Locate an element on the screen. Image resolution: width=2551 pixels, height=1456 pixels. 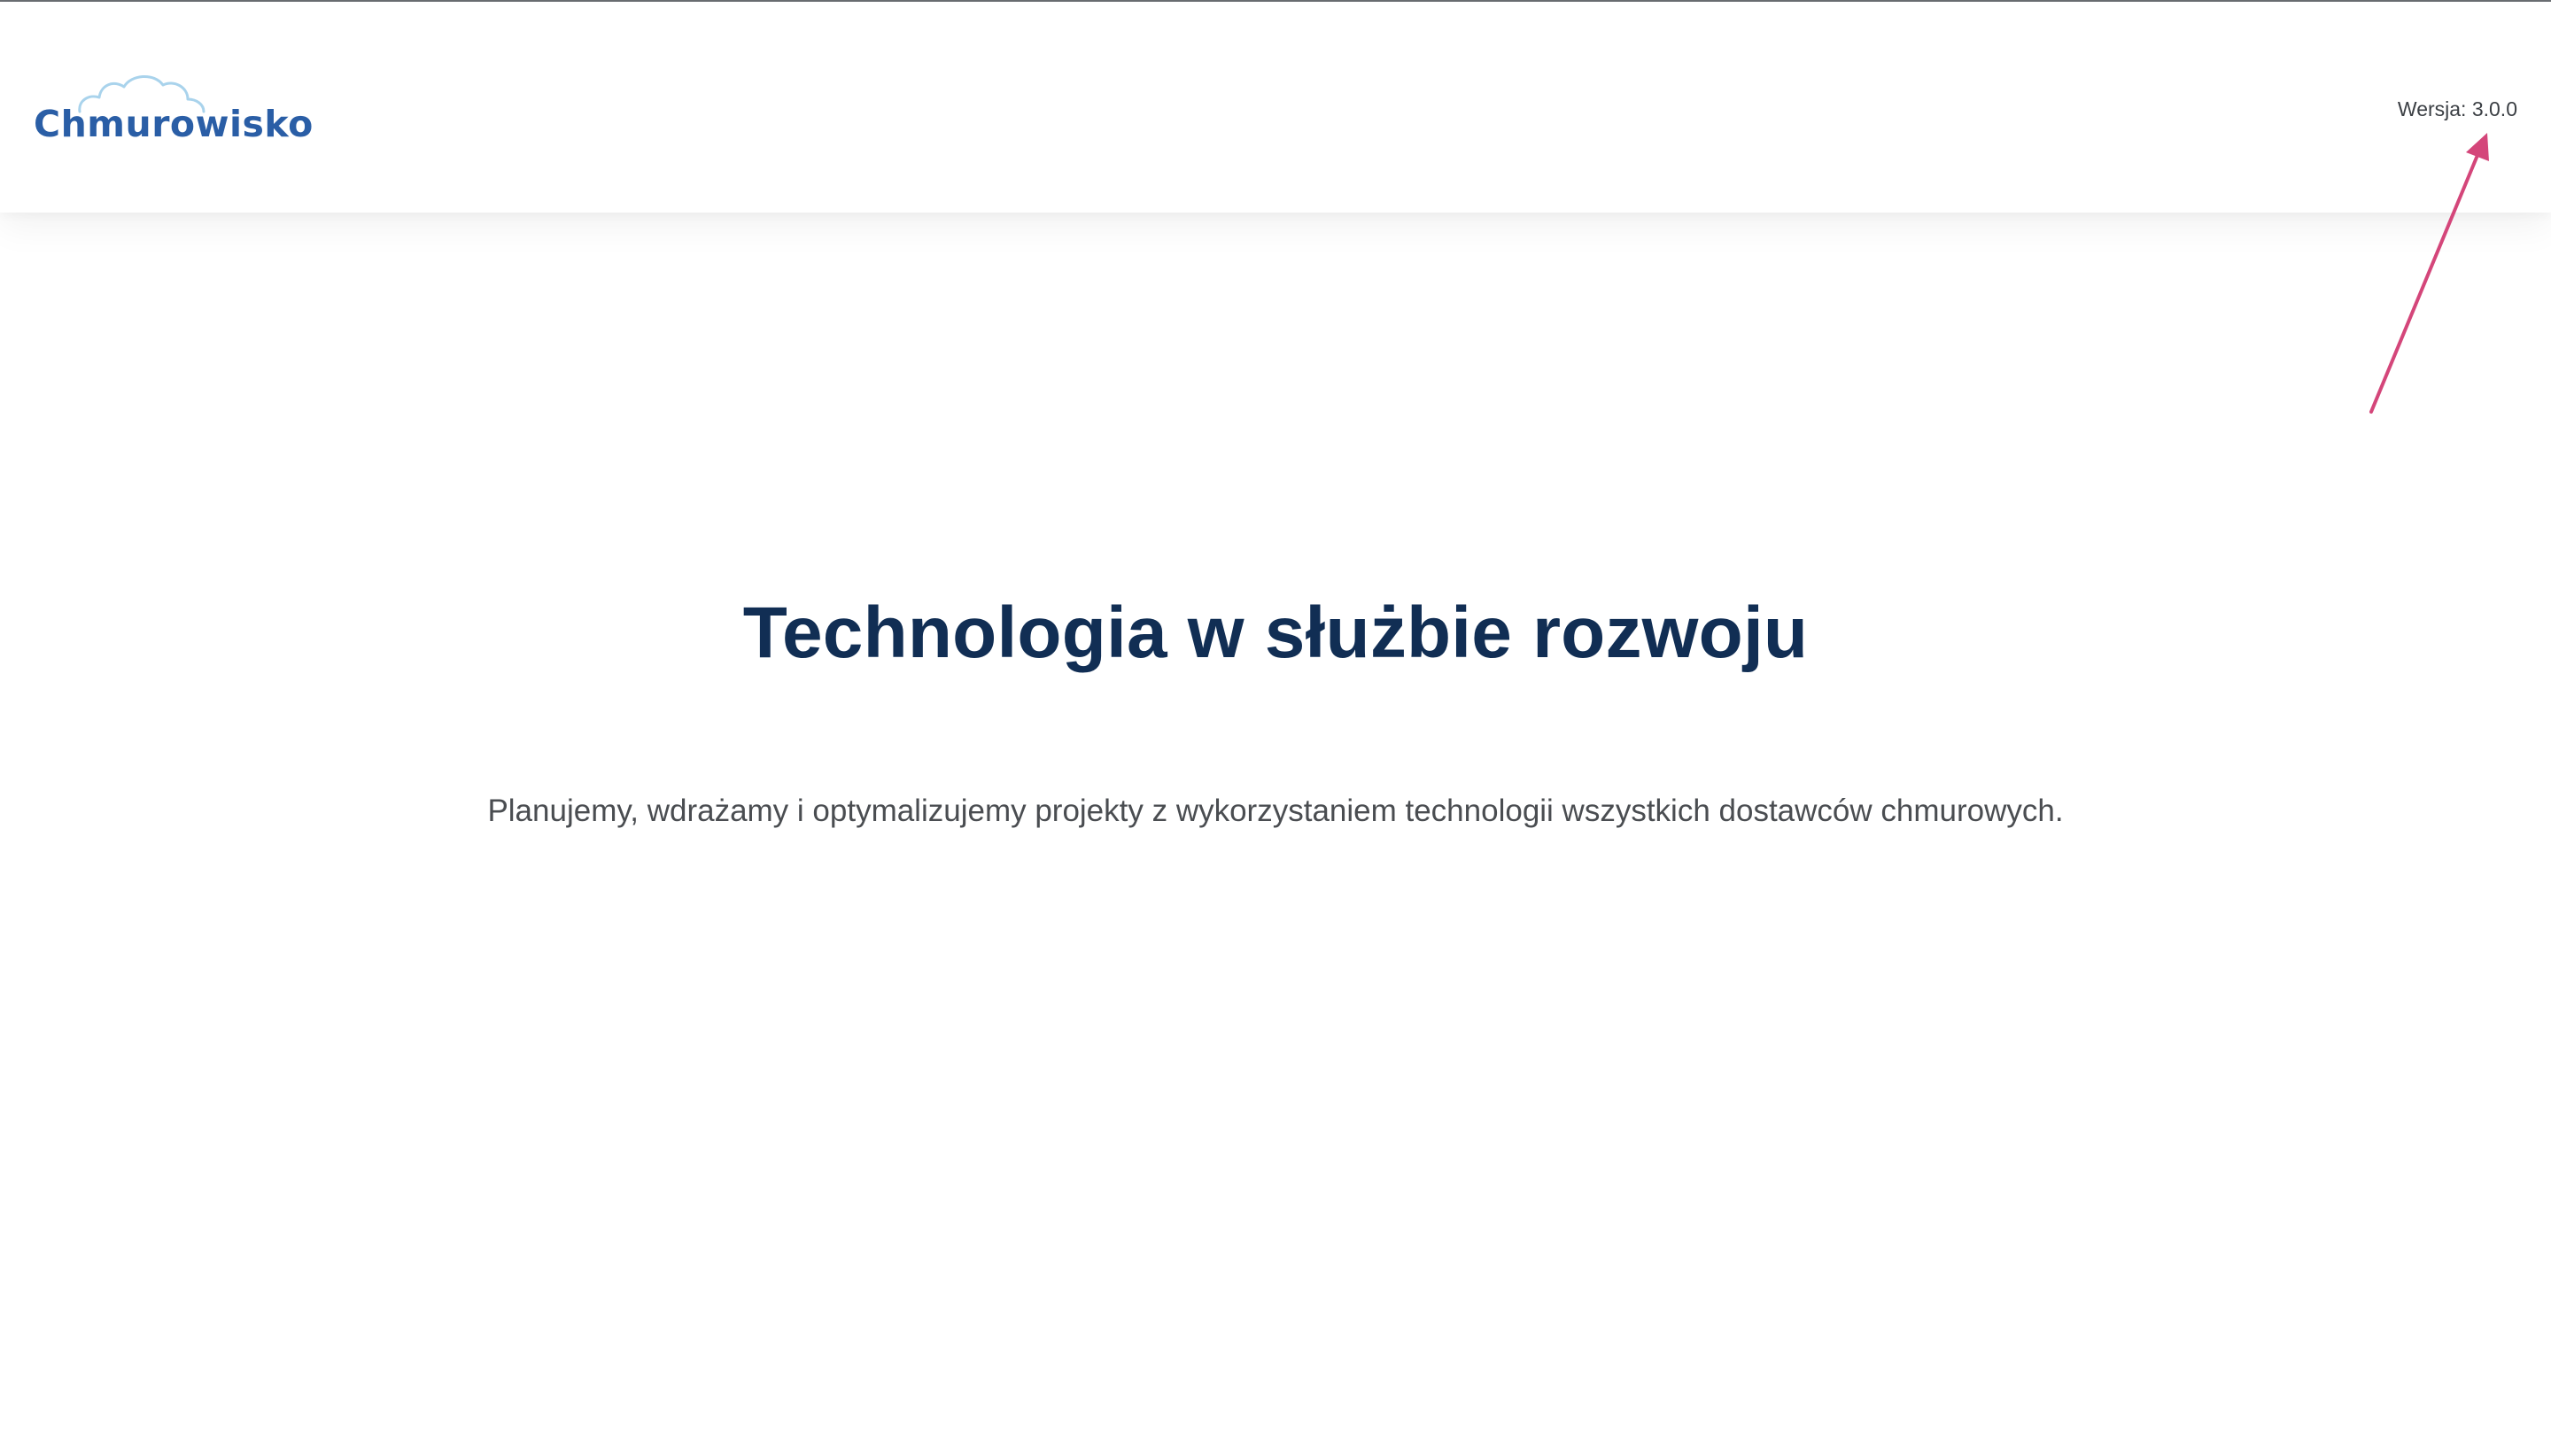
arrow-icon is located at coordinates (2429, 273).